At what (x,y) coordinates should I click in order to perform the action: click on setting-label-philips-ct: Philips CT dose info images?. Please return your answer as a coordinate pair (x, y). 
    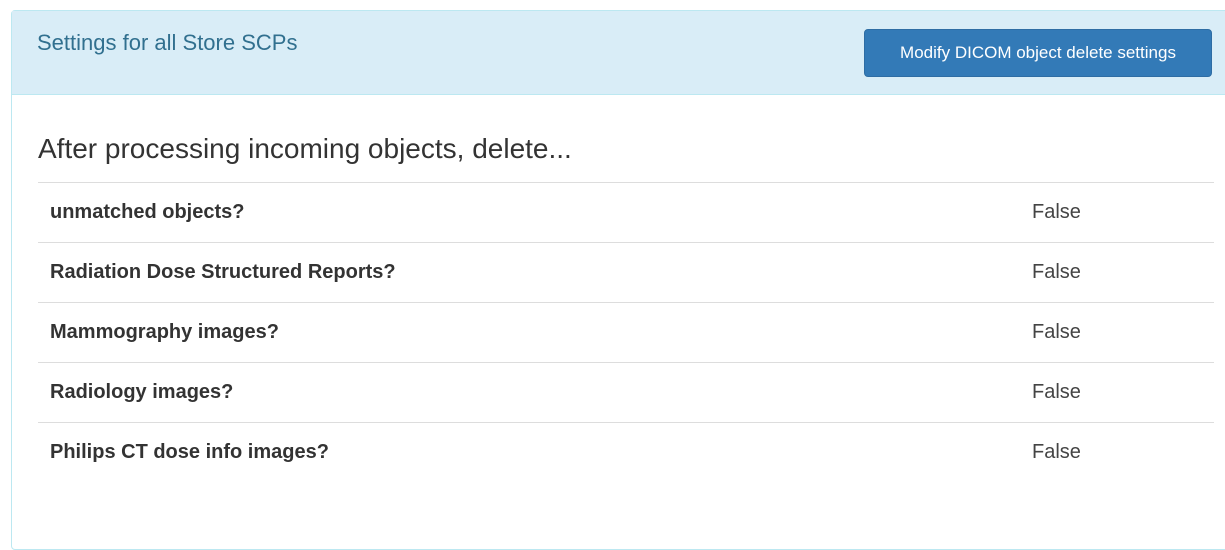
    Looking at the image, I should click on (535, 452).